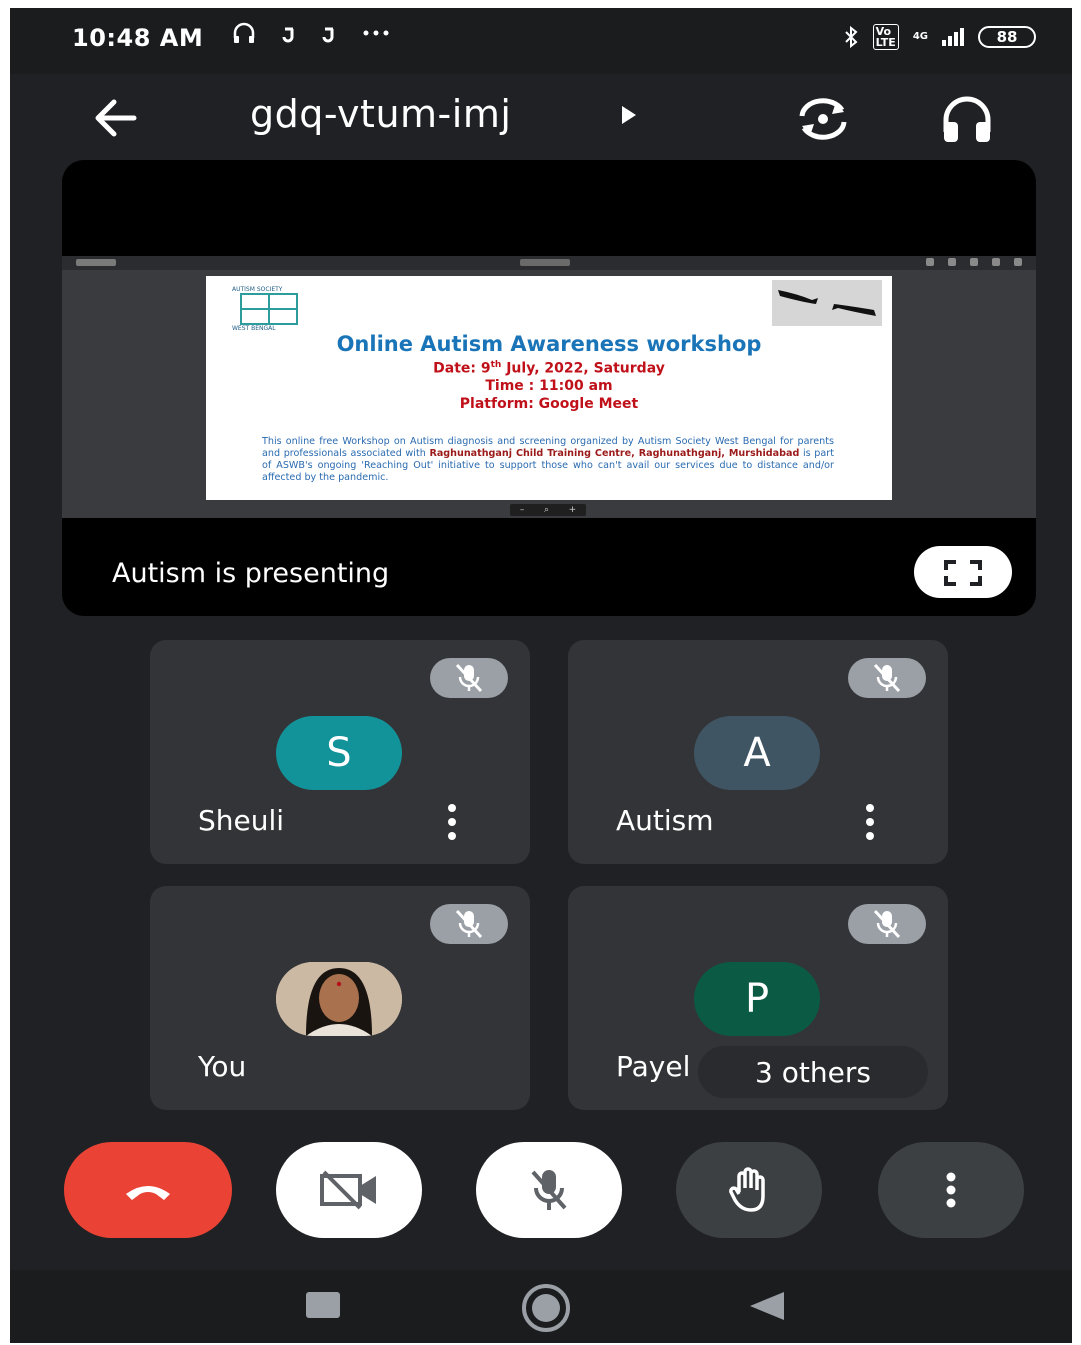 The image size is (1081, 1345). Describe the element at coordinates (1007, 37) in the screenshot. I see `battery-icon: 88` at that location.